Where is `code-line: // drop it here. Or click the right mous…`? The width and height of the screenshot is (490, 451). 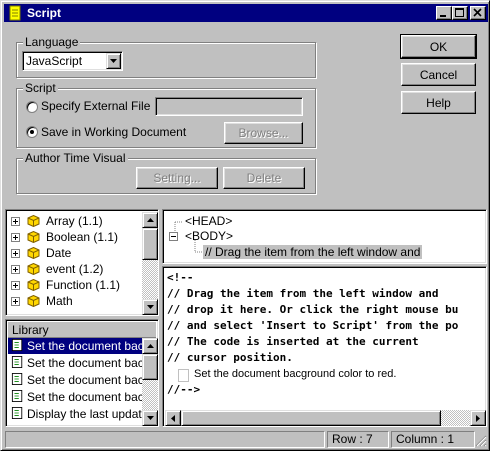 code-line: // drop it here. Or click the right mous… is located at coordinates (313, 309).